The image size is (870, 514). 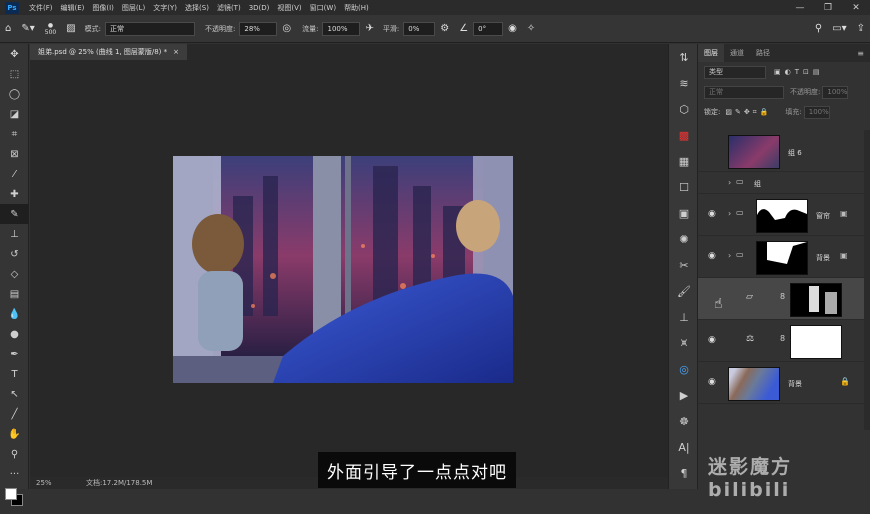 What do you see at coordinates (781, 215) in the screenshot?
I see `layer-row: ◉ › ▭ 窗帘 ▣` at bounding box center [781, 215].